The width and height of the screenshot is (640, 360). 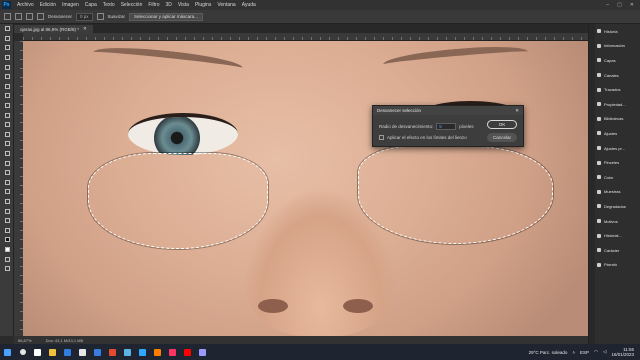 I want to click on wifi-icon: ◠, so click(x=596, y=352).